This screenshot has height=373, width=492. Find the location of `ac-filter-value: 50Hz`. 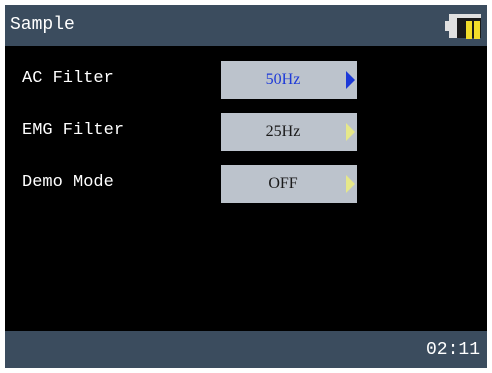

ac-filter-value: 50Hz is located at coordinates (283, 79).